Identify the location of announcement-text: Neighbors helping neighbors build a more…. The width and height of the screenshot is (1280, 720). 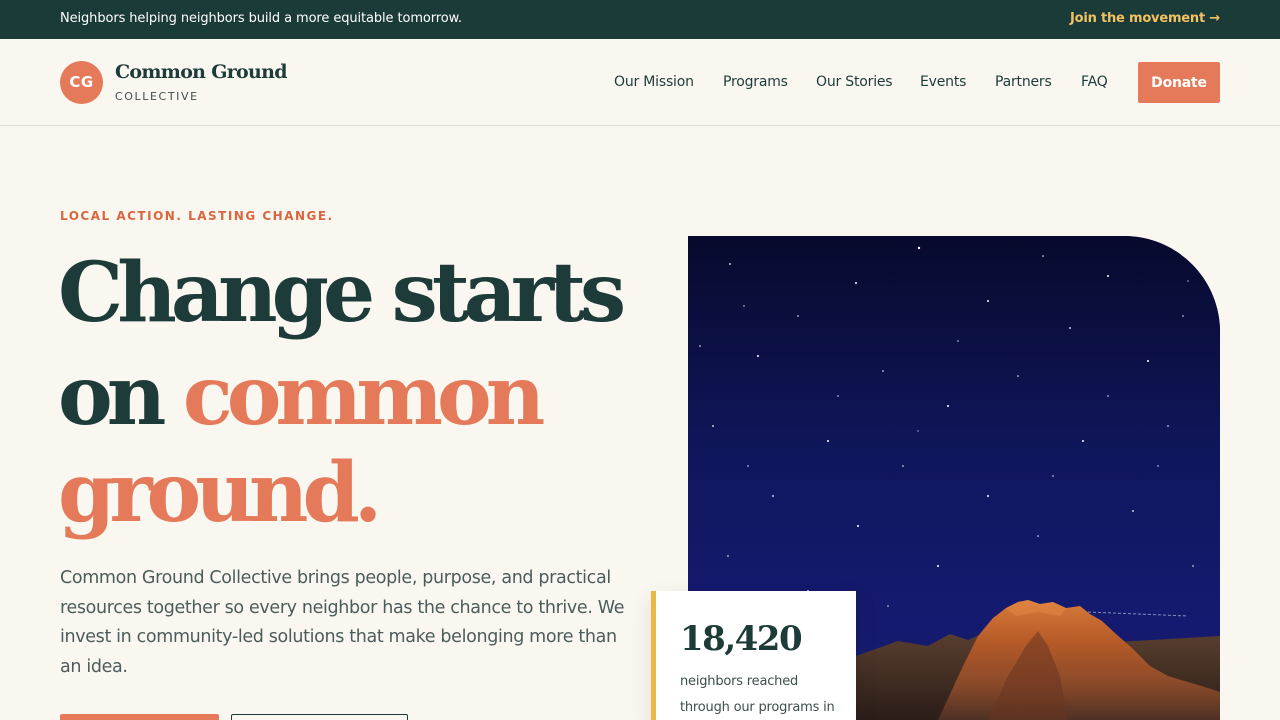
(261, 18).